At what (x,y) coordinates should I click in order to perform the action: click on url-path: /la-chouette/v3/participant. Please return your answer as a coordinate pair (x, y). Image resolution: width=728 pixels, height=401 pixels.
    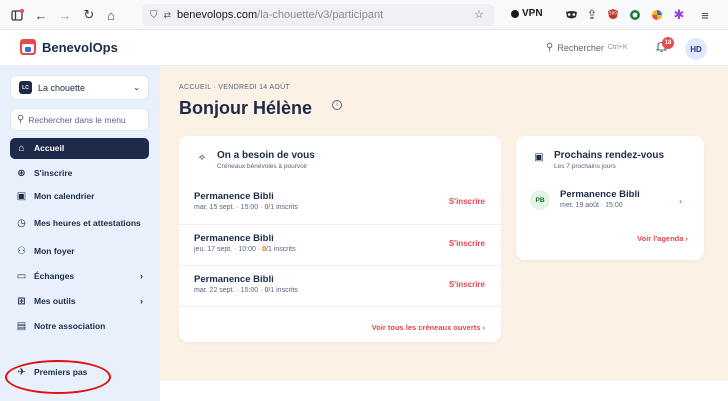
    Looking at the image, I should click on (320, 15).